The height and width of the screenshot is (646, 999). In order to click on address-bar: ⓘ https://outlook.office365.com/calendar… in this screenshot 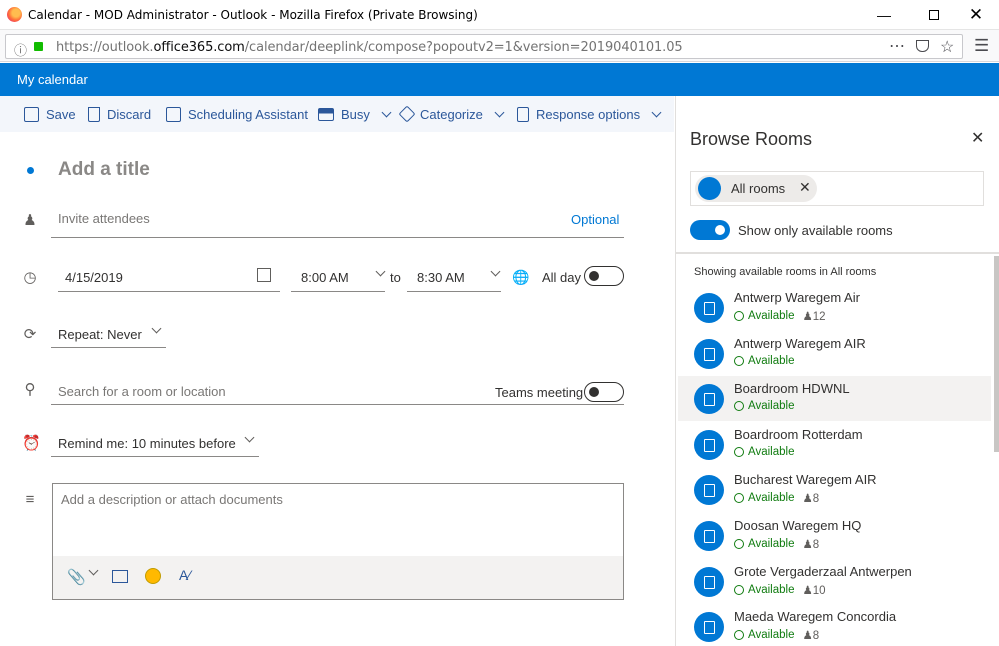, I will do `click(484, 46)`.